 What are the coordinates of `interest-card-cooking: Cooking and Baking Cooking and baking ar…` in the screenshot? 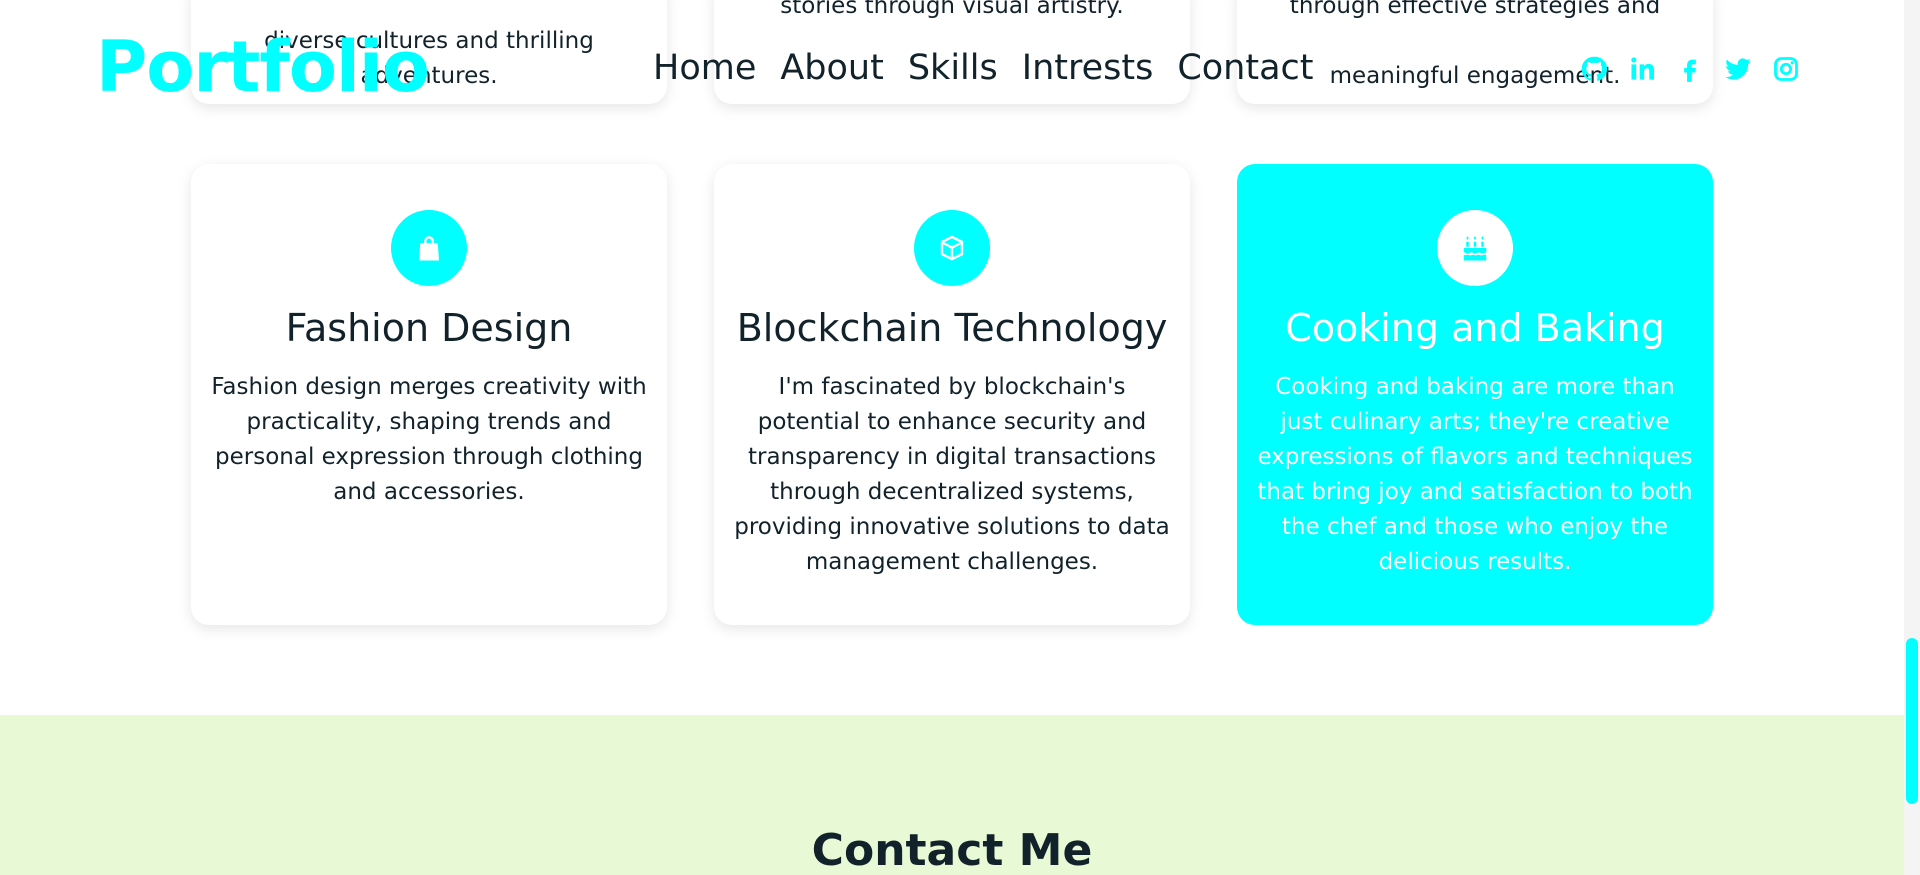 It's located at (1475, 394).